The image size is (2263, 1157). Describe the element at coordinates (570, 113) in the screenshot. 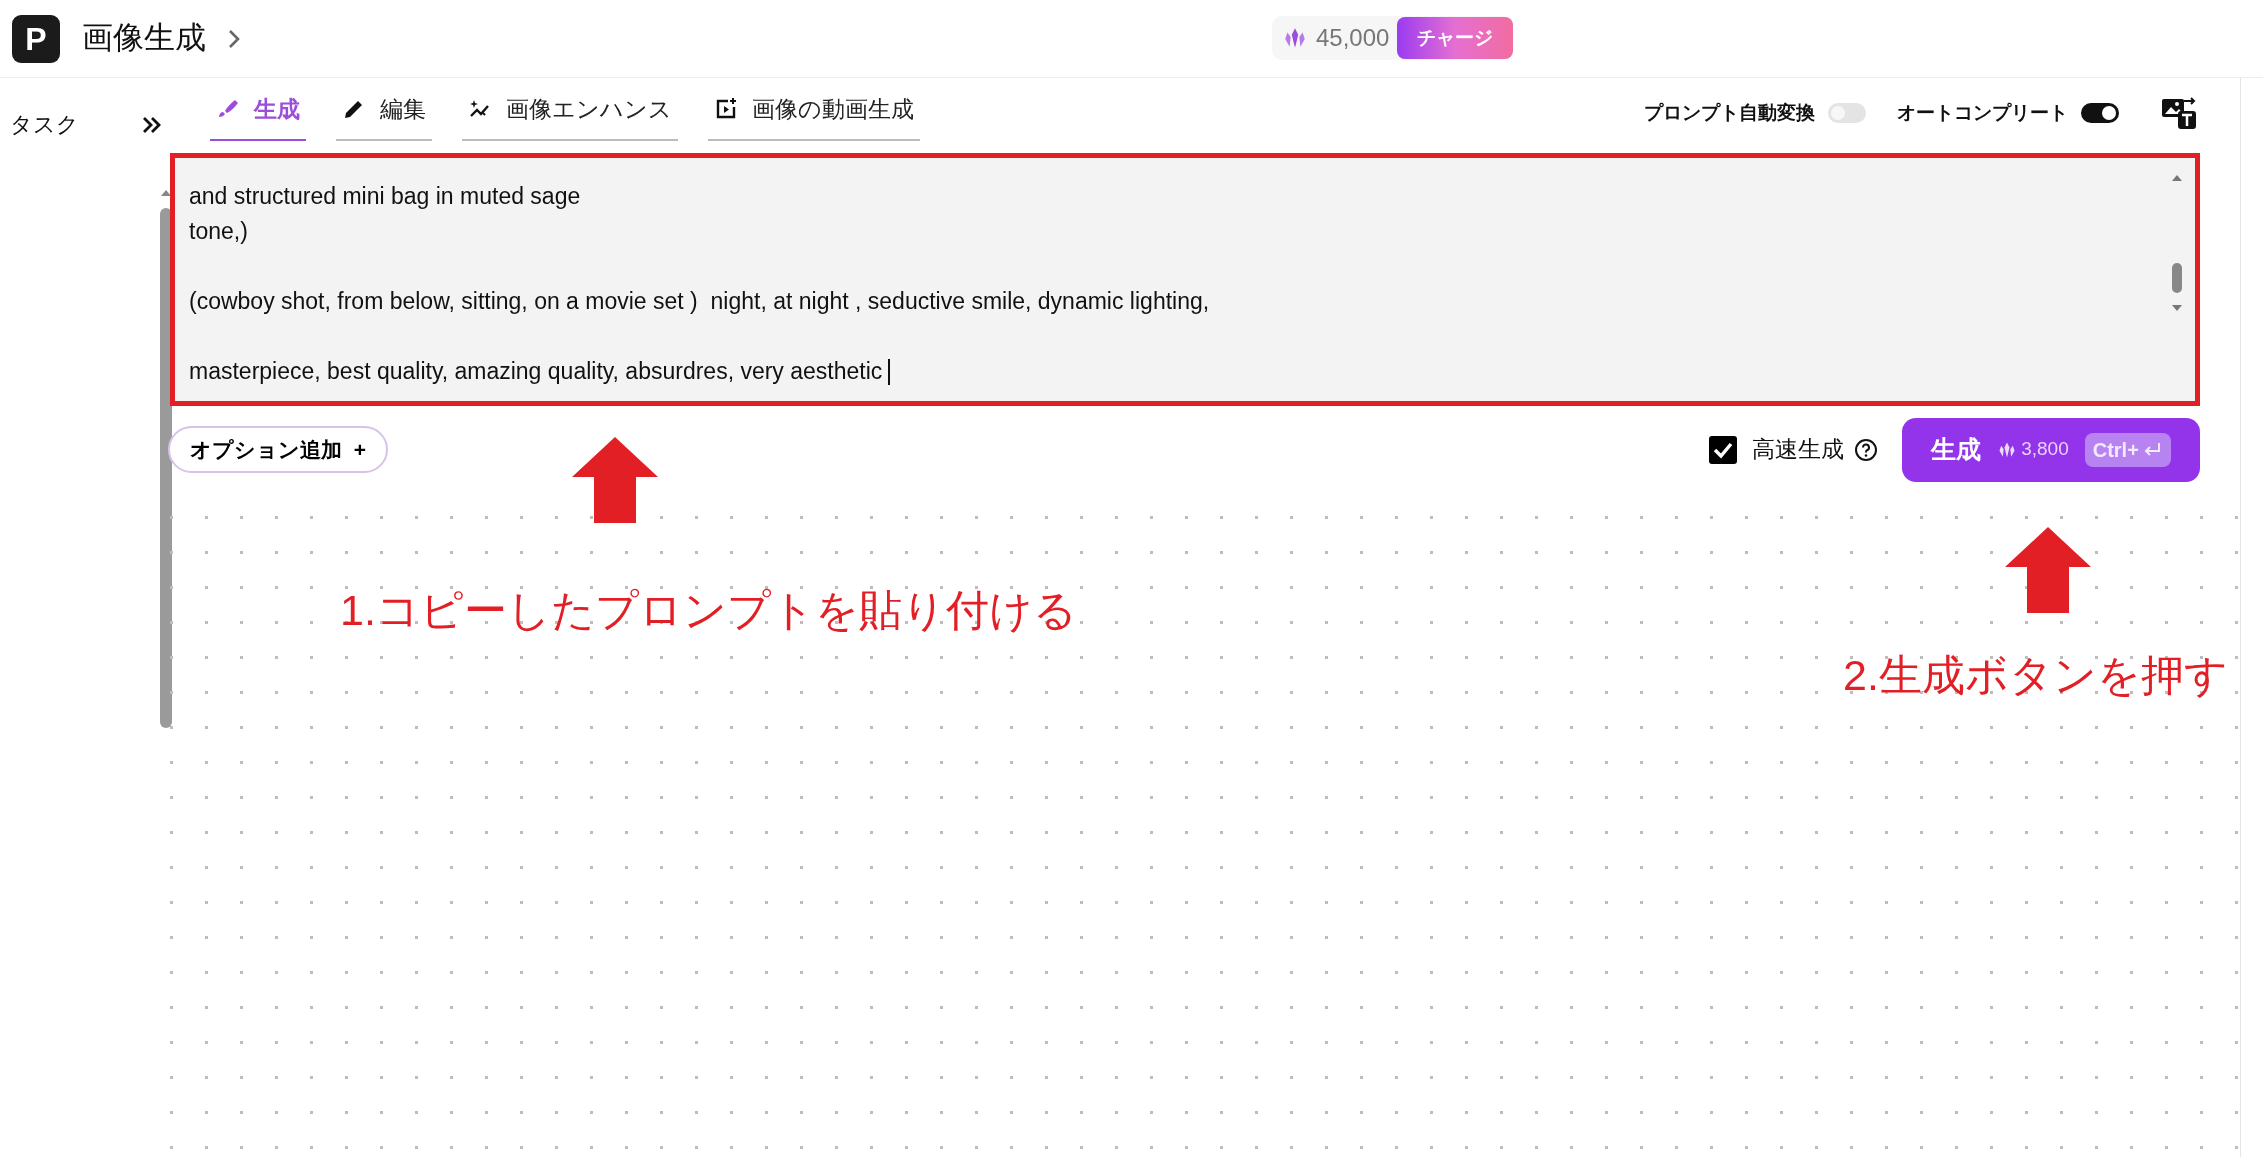

I see `tab: 画像エンハンス` at that location.